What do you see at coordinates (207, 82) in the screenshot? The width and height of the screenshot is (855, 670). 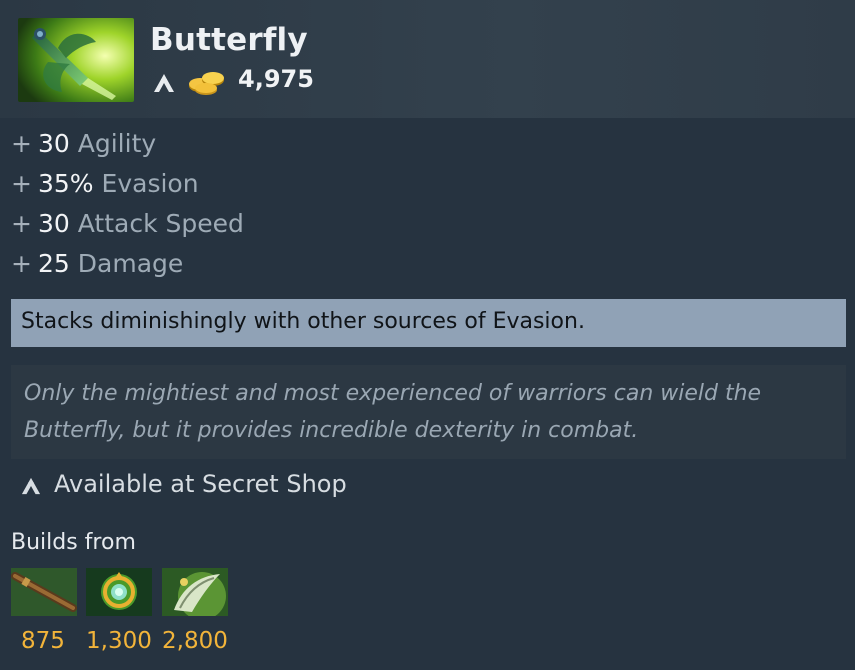 I see `gold-coins-icon` at bounding box center [207, 82].